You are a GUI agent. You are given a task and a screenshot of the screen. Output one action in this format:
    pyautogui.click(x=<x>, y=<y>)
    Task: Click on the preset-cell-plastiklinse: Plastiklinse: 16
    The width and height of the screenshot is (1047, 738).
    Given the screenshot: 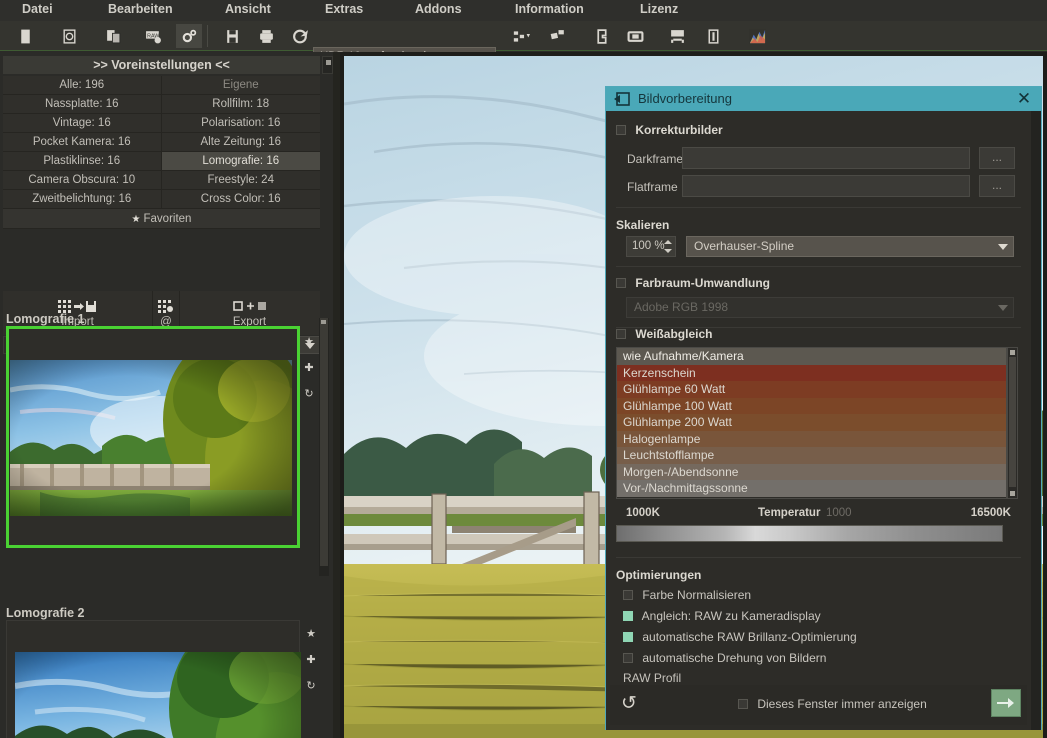 What is the action you would take?
    pyautogui.click(x=82, y=161)
    